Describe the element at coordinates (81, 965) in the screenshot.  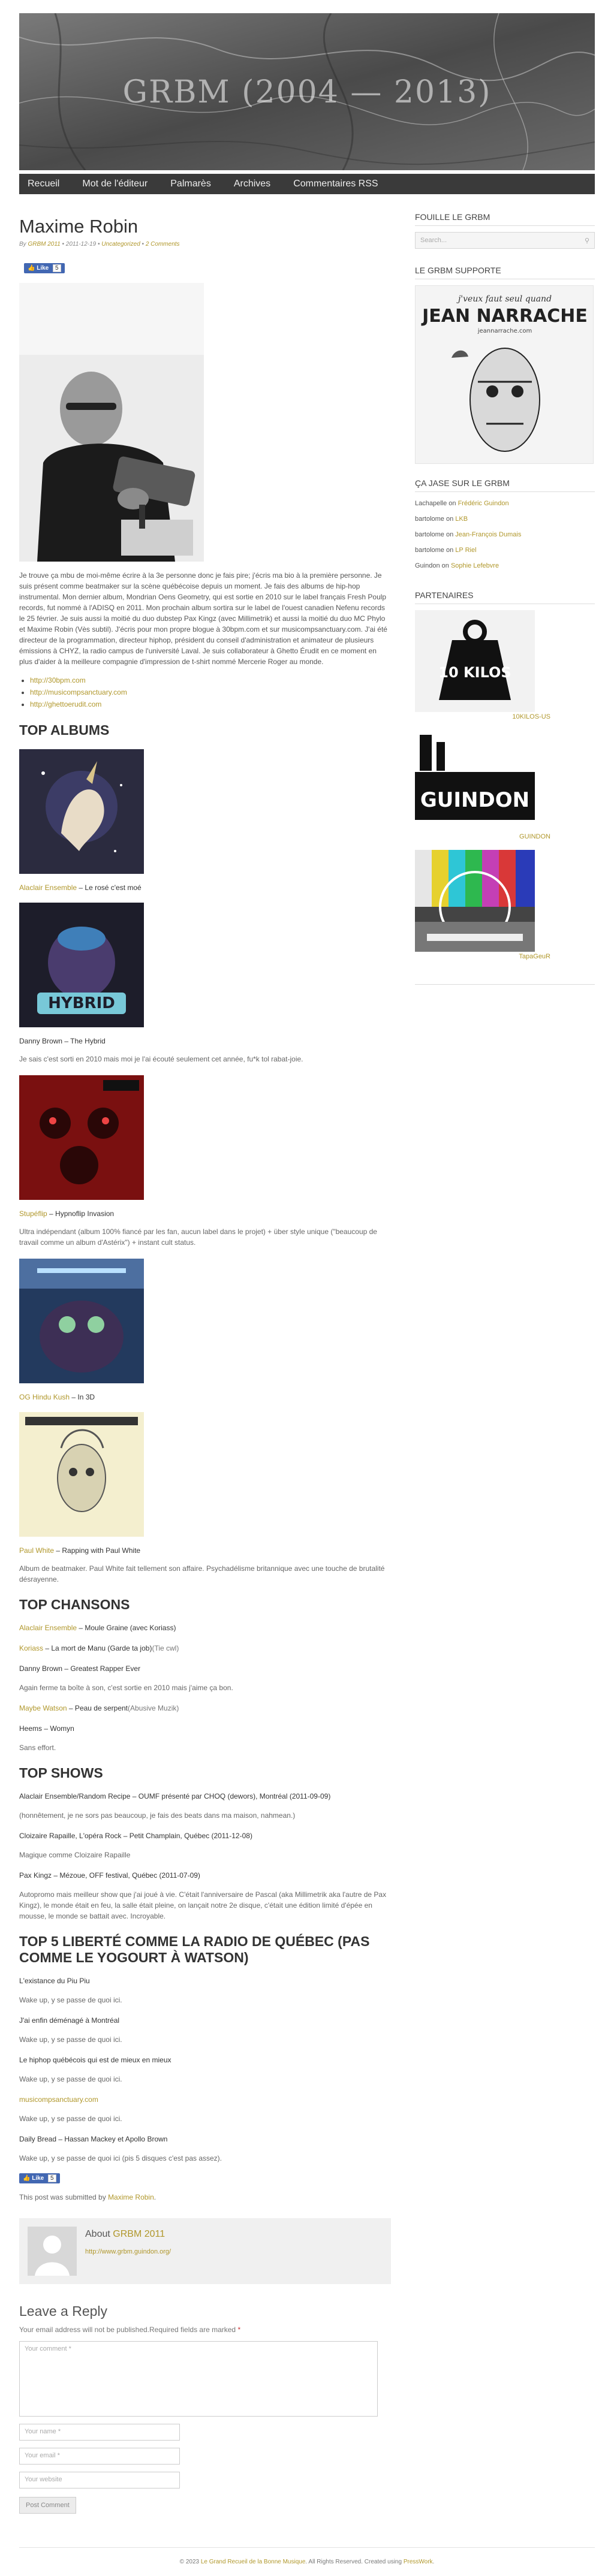
I see `album-cover: HYBRID` at that location.